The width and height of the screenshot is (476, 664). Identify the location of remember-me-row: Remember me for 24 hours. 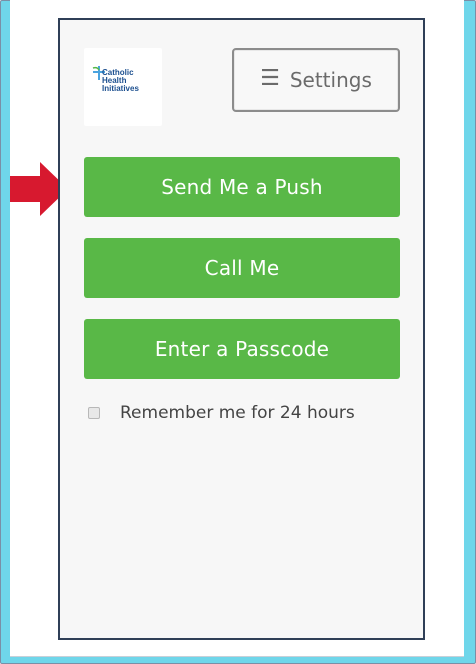
(221, 413).